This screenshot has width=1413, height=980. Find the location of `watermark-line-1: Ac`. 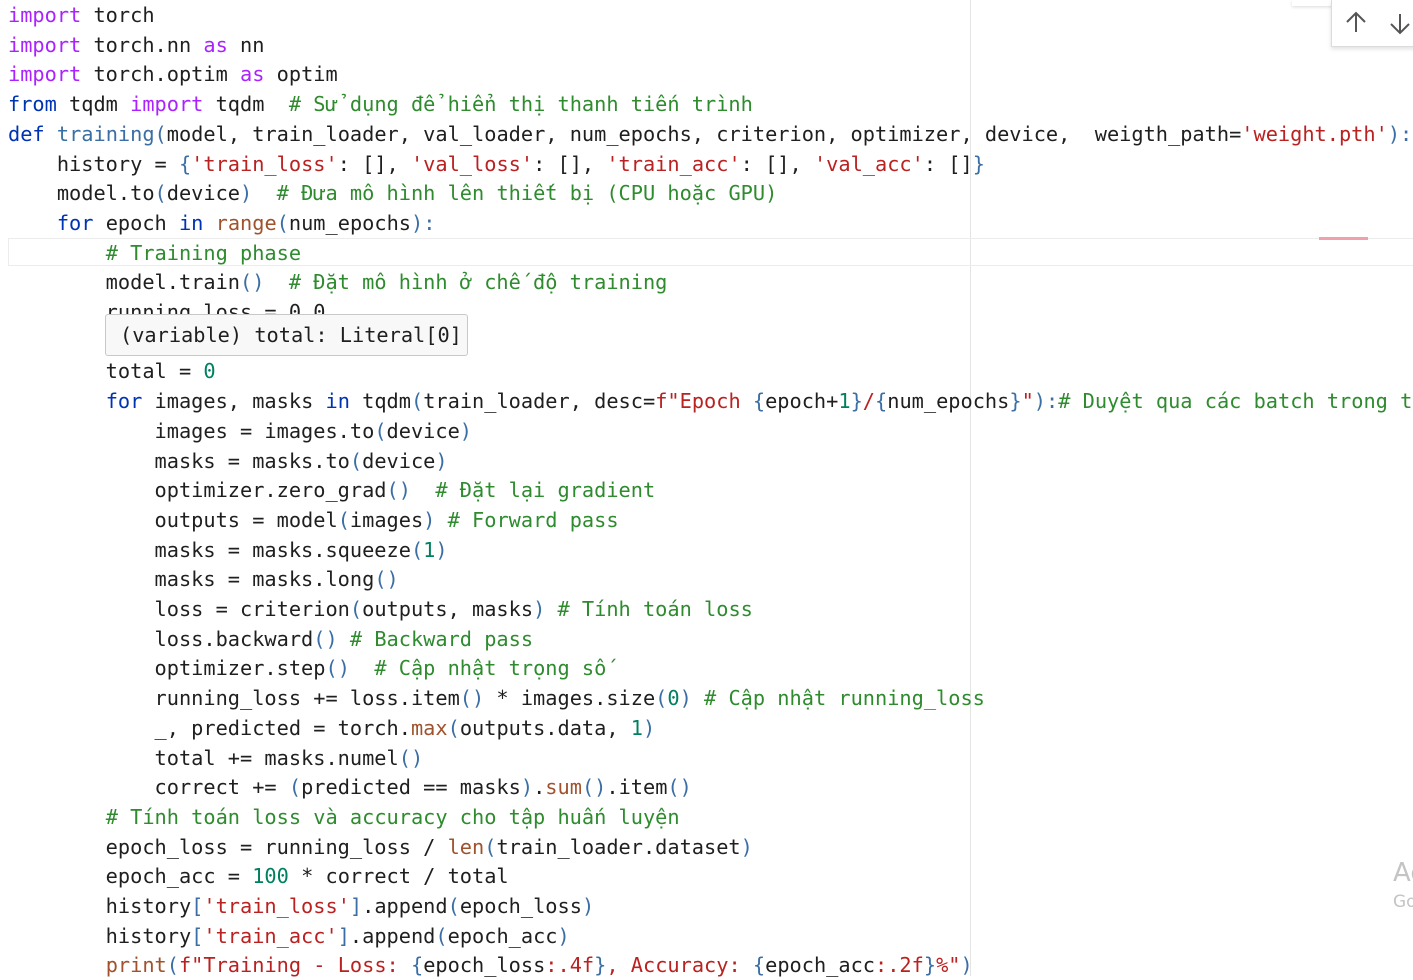

watermark-line-1: Ac is located at coordinates (1403, 873).